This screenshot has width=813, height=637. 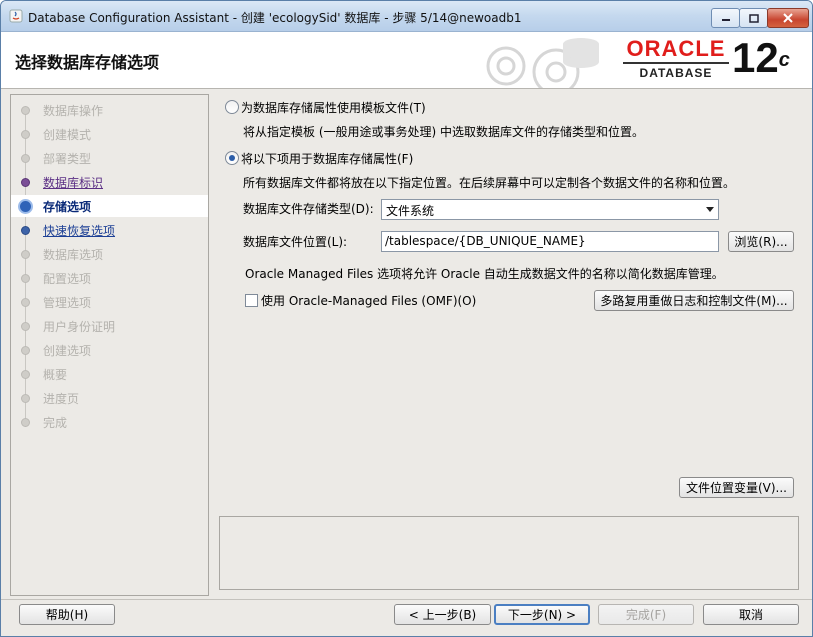 I want to click on step-label: 进度页, so click(x=61, y=399).